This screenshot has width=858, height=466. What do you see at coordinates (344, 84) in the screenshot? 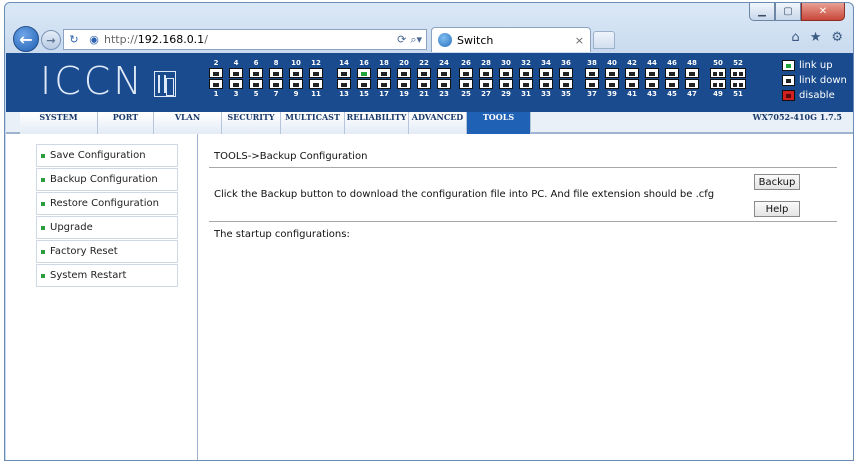
I see `port-13-icon` at bounding box center [344, 84].